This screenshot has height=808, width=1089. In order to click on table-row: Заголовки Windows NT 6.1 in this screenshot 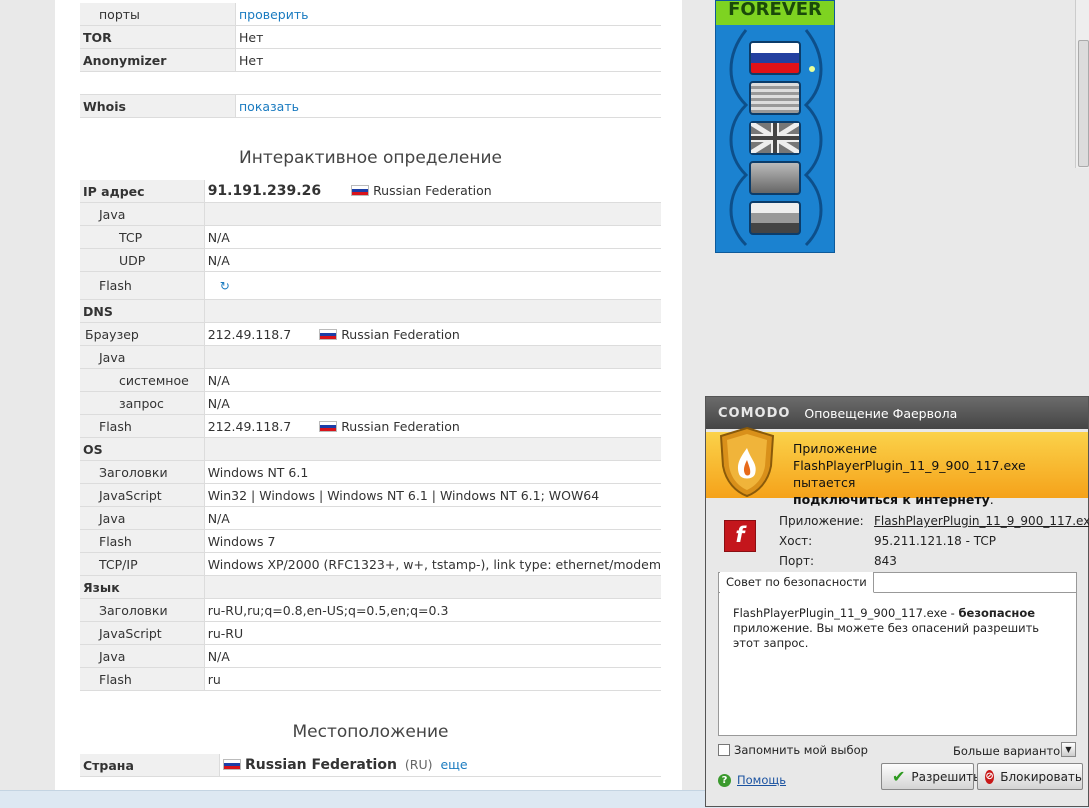, I will do `click(370, 472)`.